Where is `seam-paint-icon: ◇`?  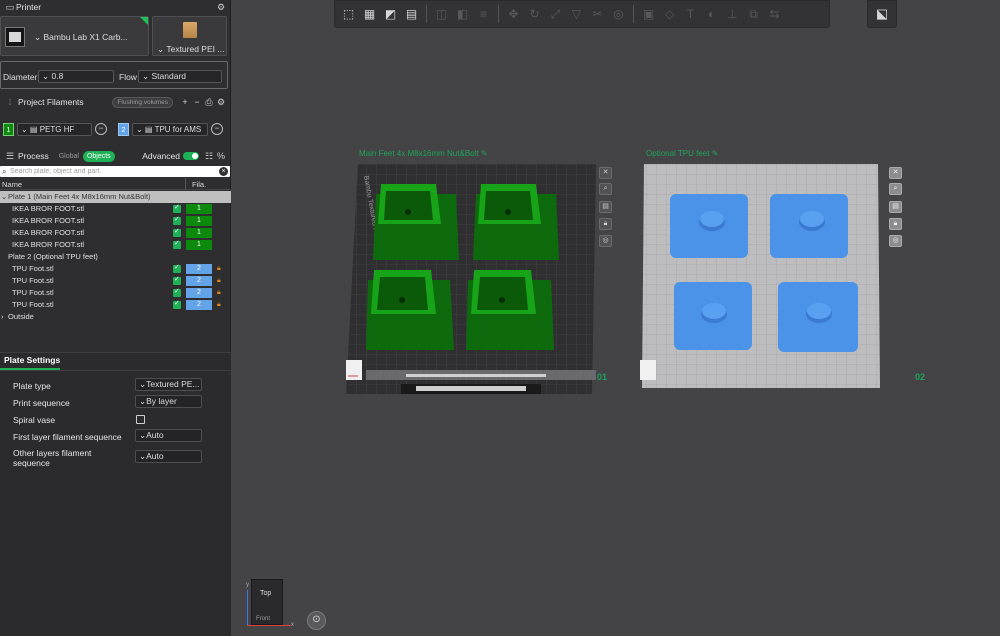
seam-paint-icon: ◇ is located at coordinates (669, 14).